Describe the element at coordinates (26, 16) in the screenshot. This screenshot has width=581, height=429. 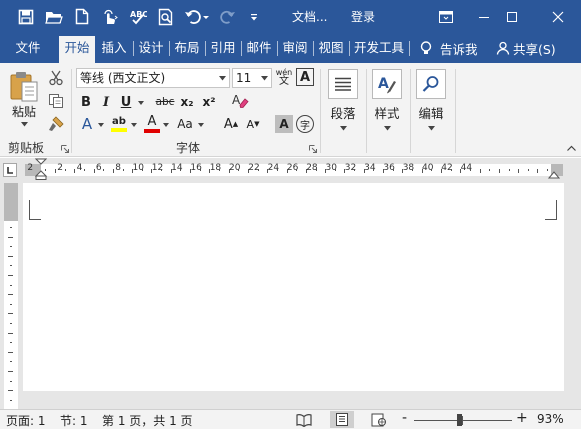
I see `save-icon` at that location.